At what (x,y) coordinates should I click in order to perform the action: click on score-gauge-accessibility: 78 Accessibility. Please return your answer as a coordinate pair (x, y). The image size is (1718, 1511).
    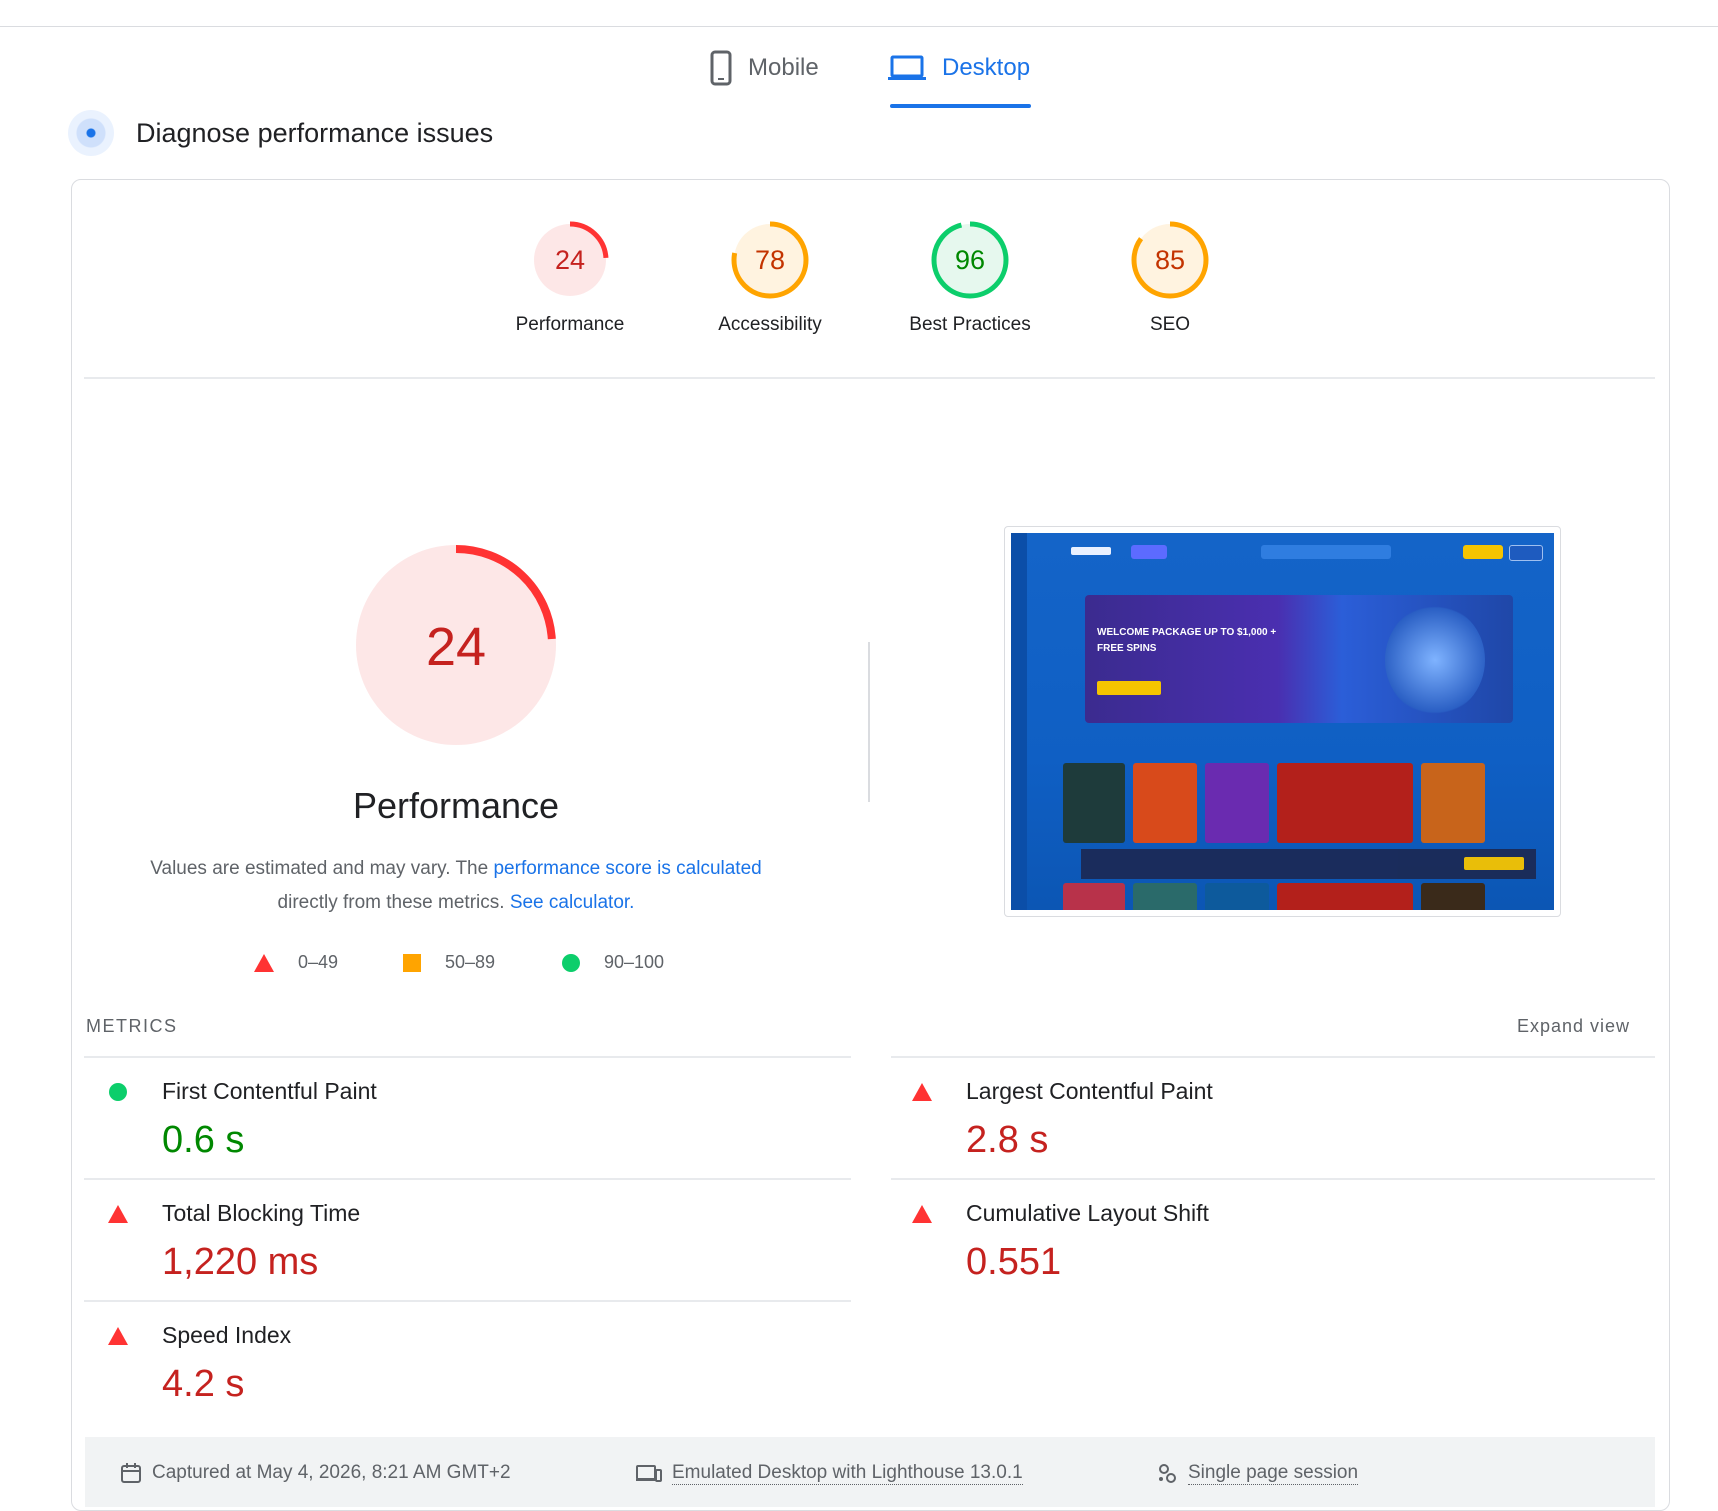
    Looking at the image, I should click on (770, 277).